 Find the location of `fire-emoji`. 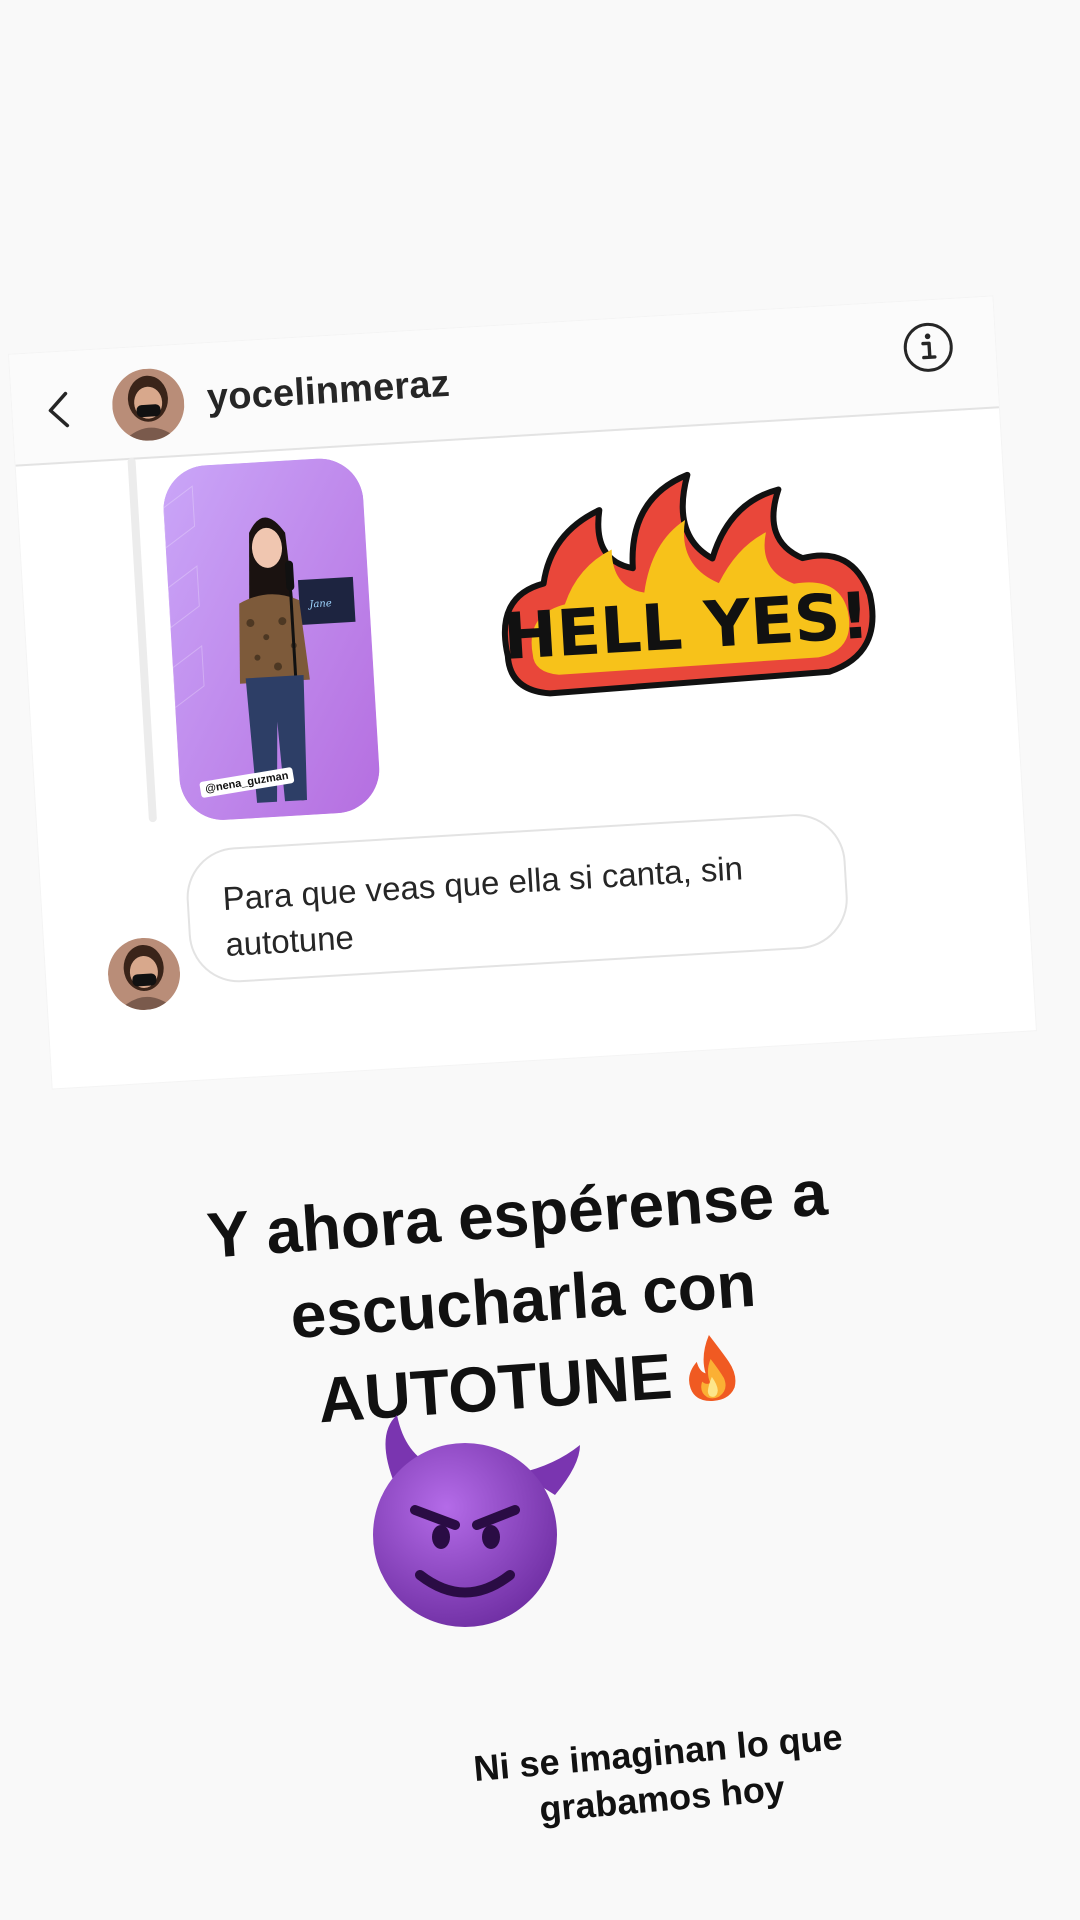

fire-emoji is located at coordinates (712, 1367).